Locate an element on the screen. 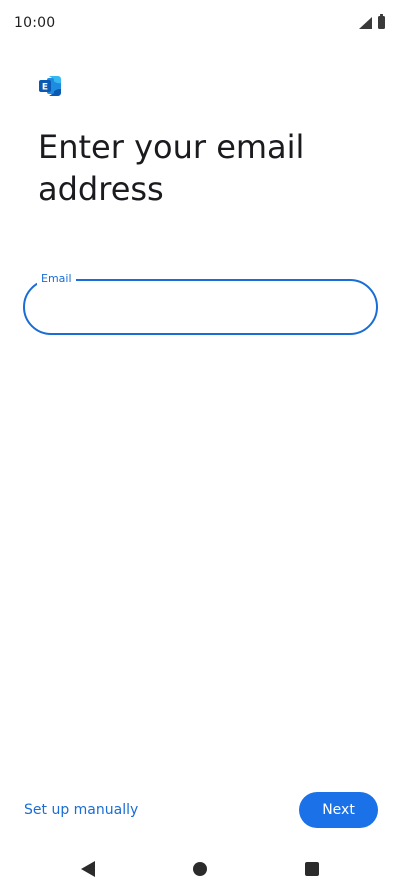  status-icons is located at coordinates (373, 22).